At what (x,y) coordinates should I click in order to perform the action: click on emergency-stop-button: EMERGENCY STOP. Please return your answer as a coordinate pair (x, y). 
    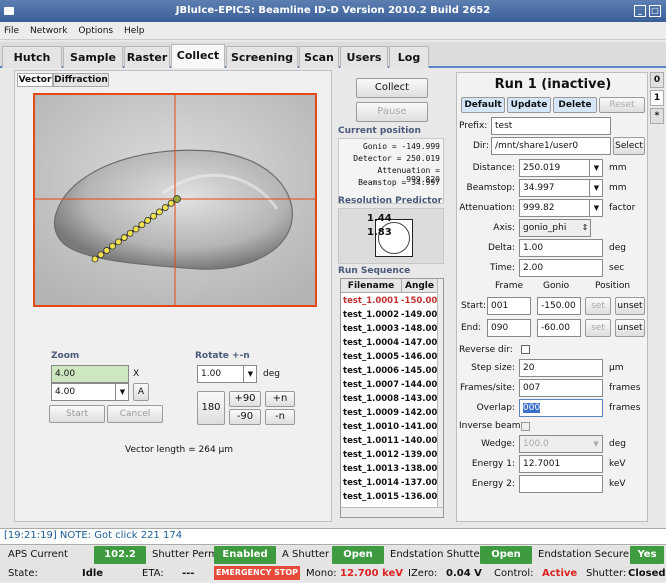
    Looking at the image, I should click on (257, 573).